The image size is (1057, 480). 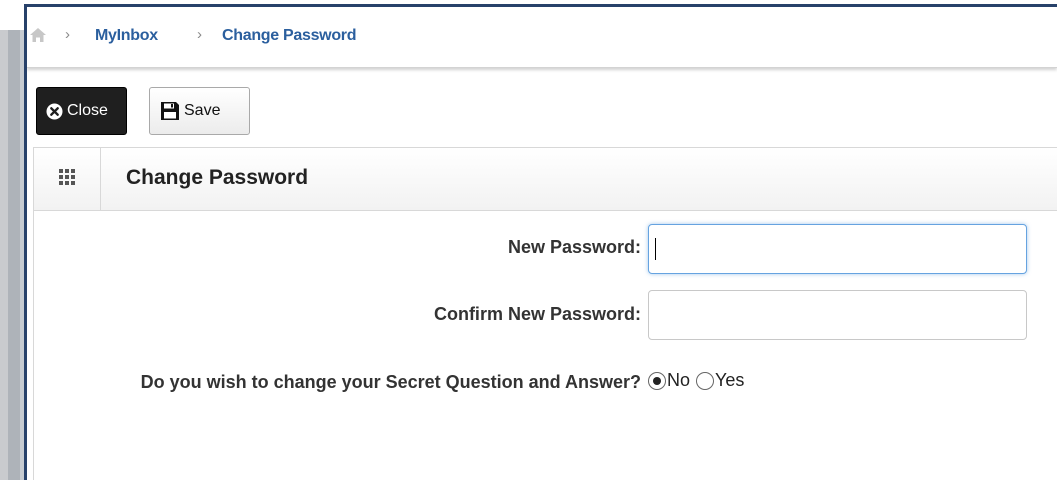 I want to click on breadcrumb: › MyInbox › Change Password, so click(x=542, y=37).